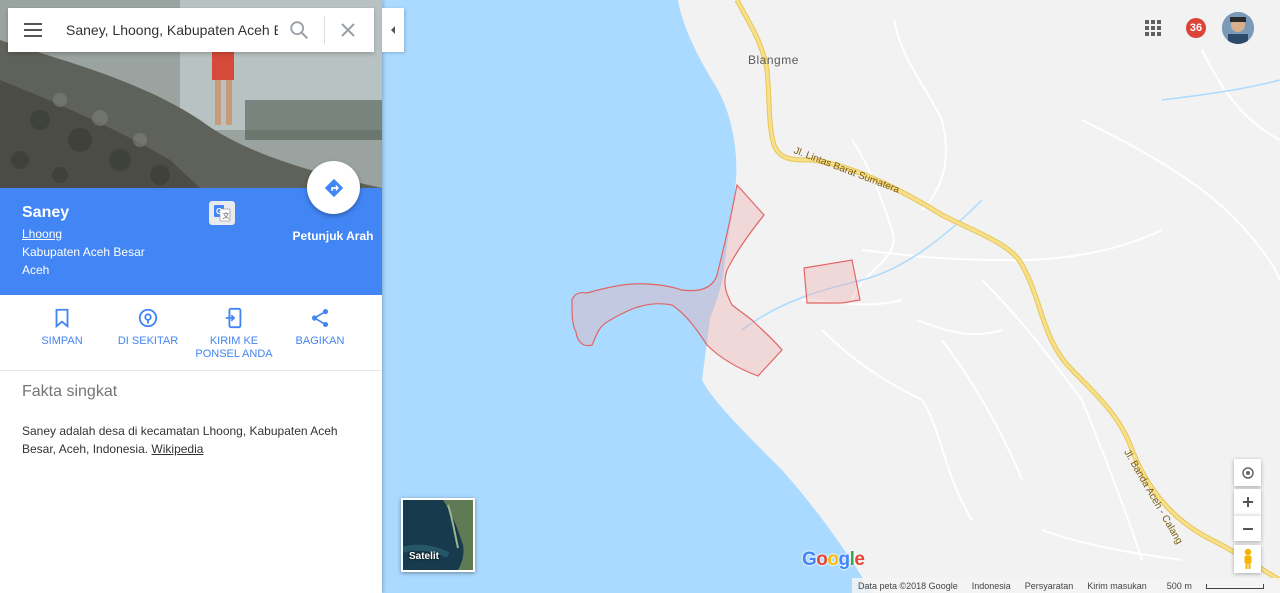 The image size is (1280, 593). What do you see at coordinates (1049, 586) in the screenshot?
I see `terms-link: Persyaratan` at bounding box center [1049, 586].